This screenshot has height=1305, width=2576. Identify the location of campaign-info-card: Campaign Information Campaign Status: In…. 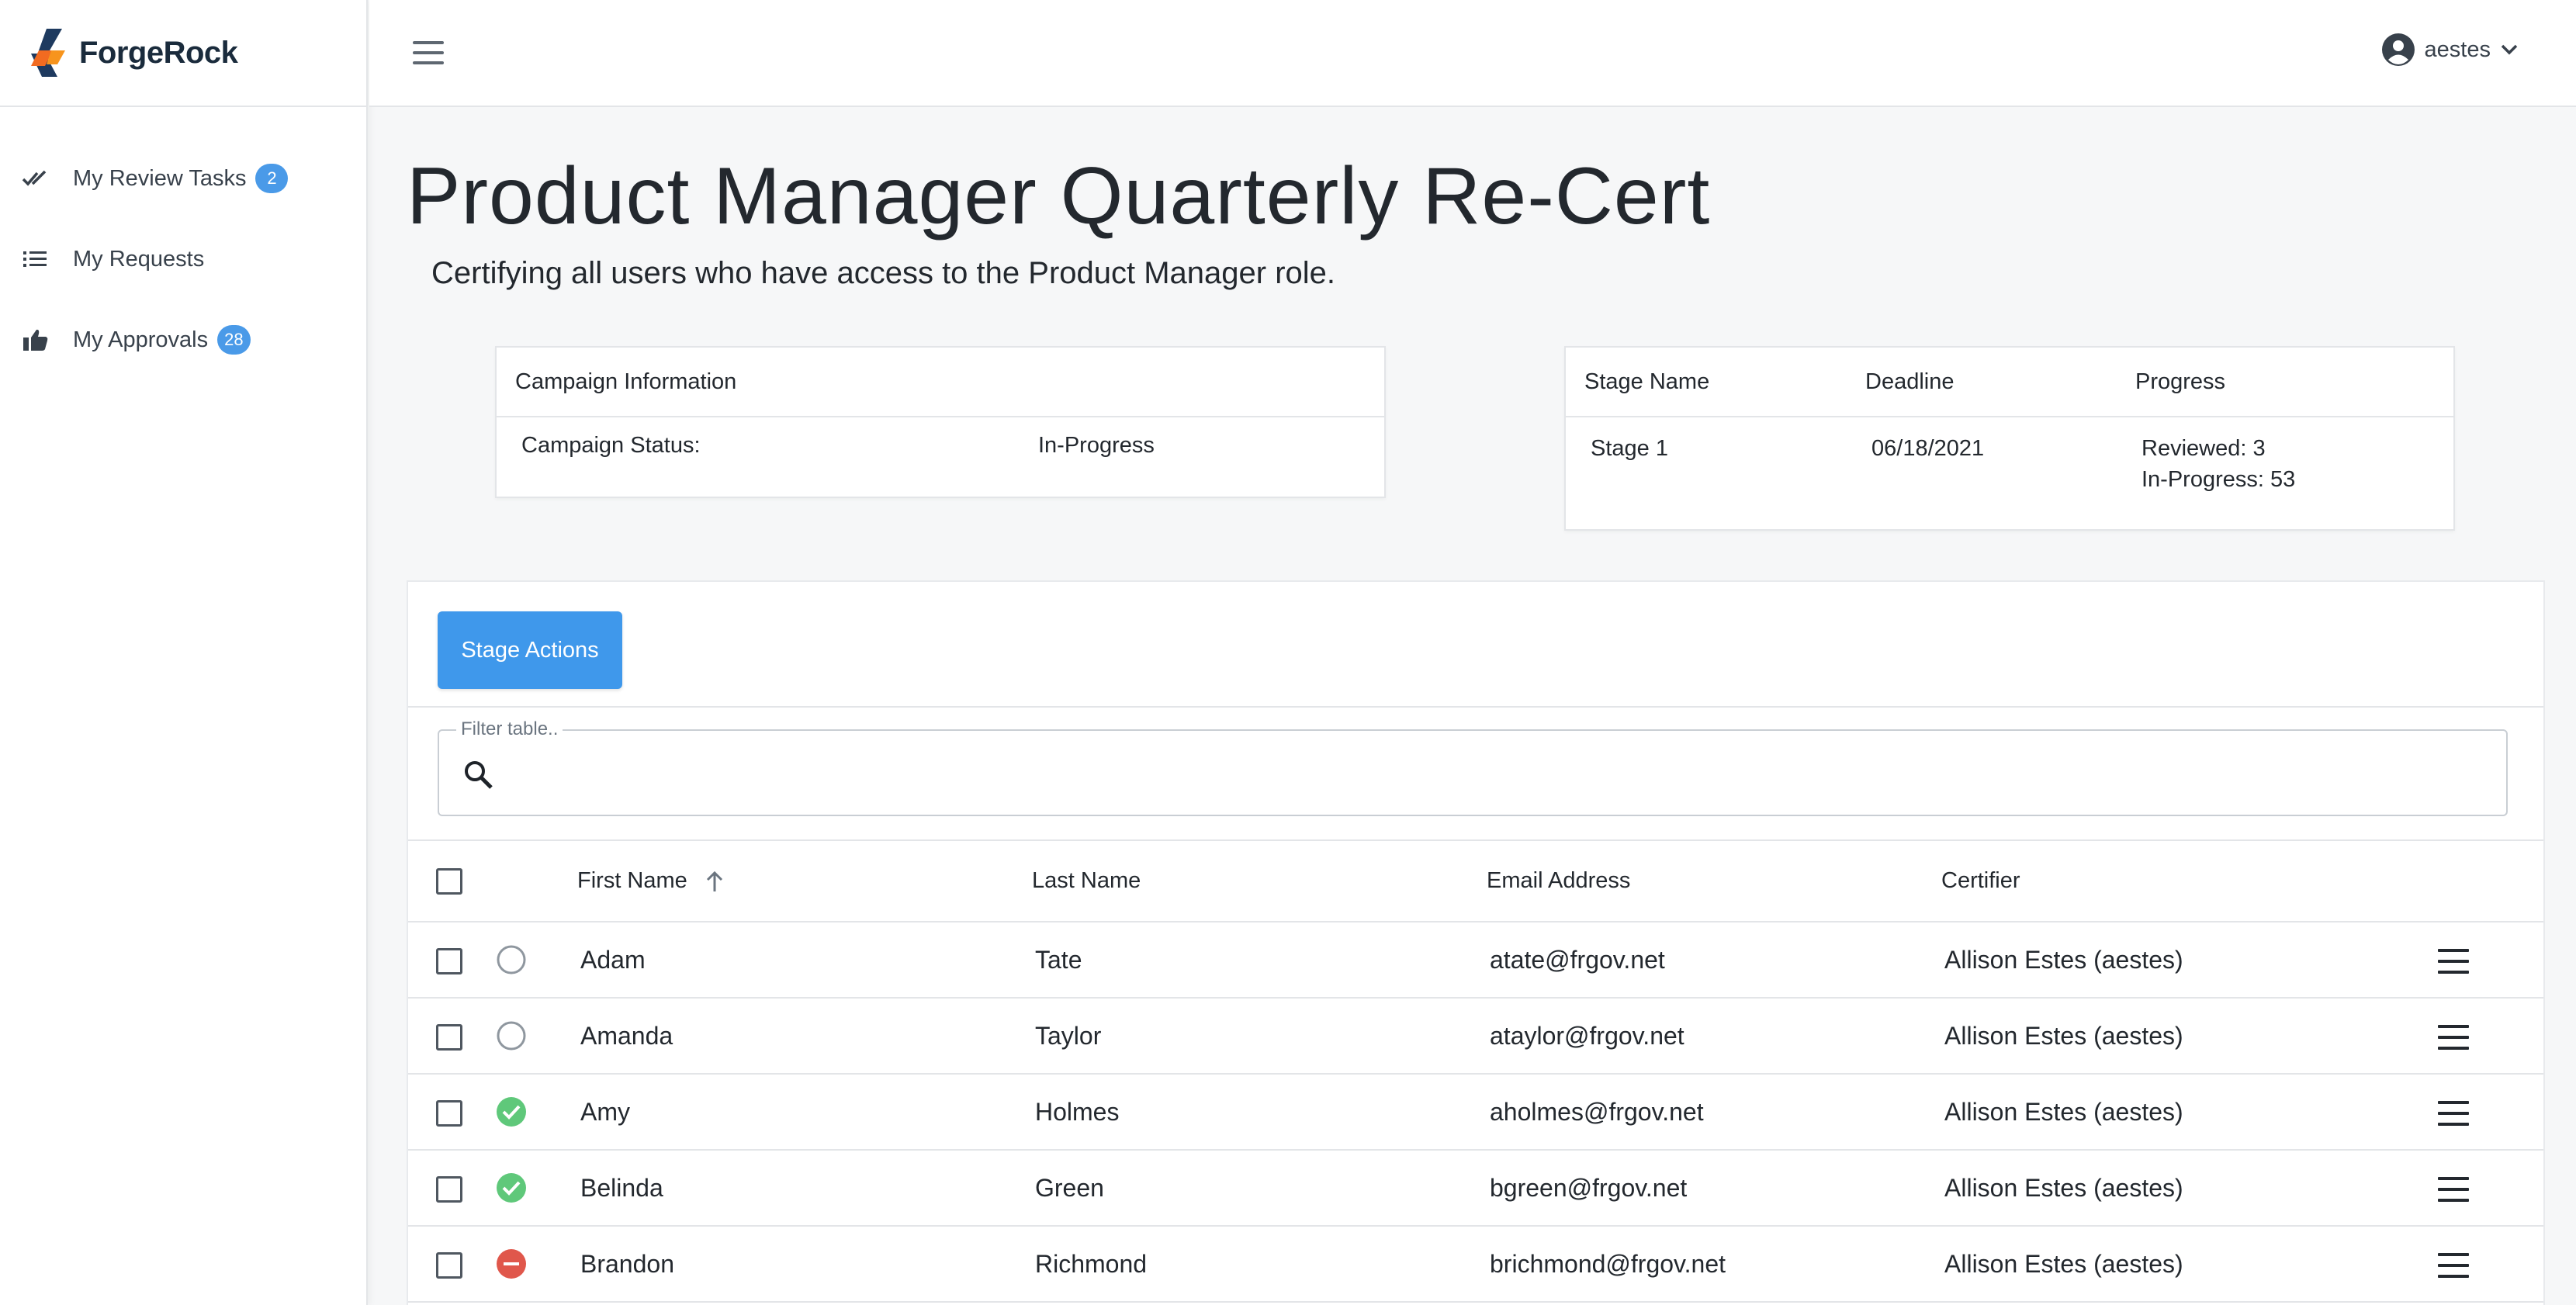
(940, 422).